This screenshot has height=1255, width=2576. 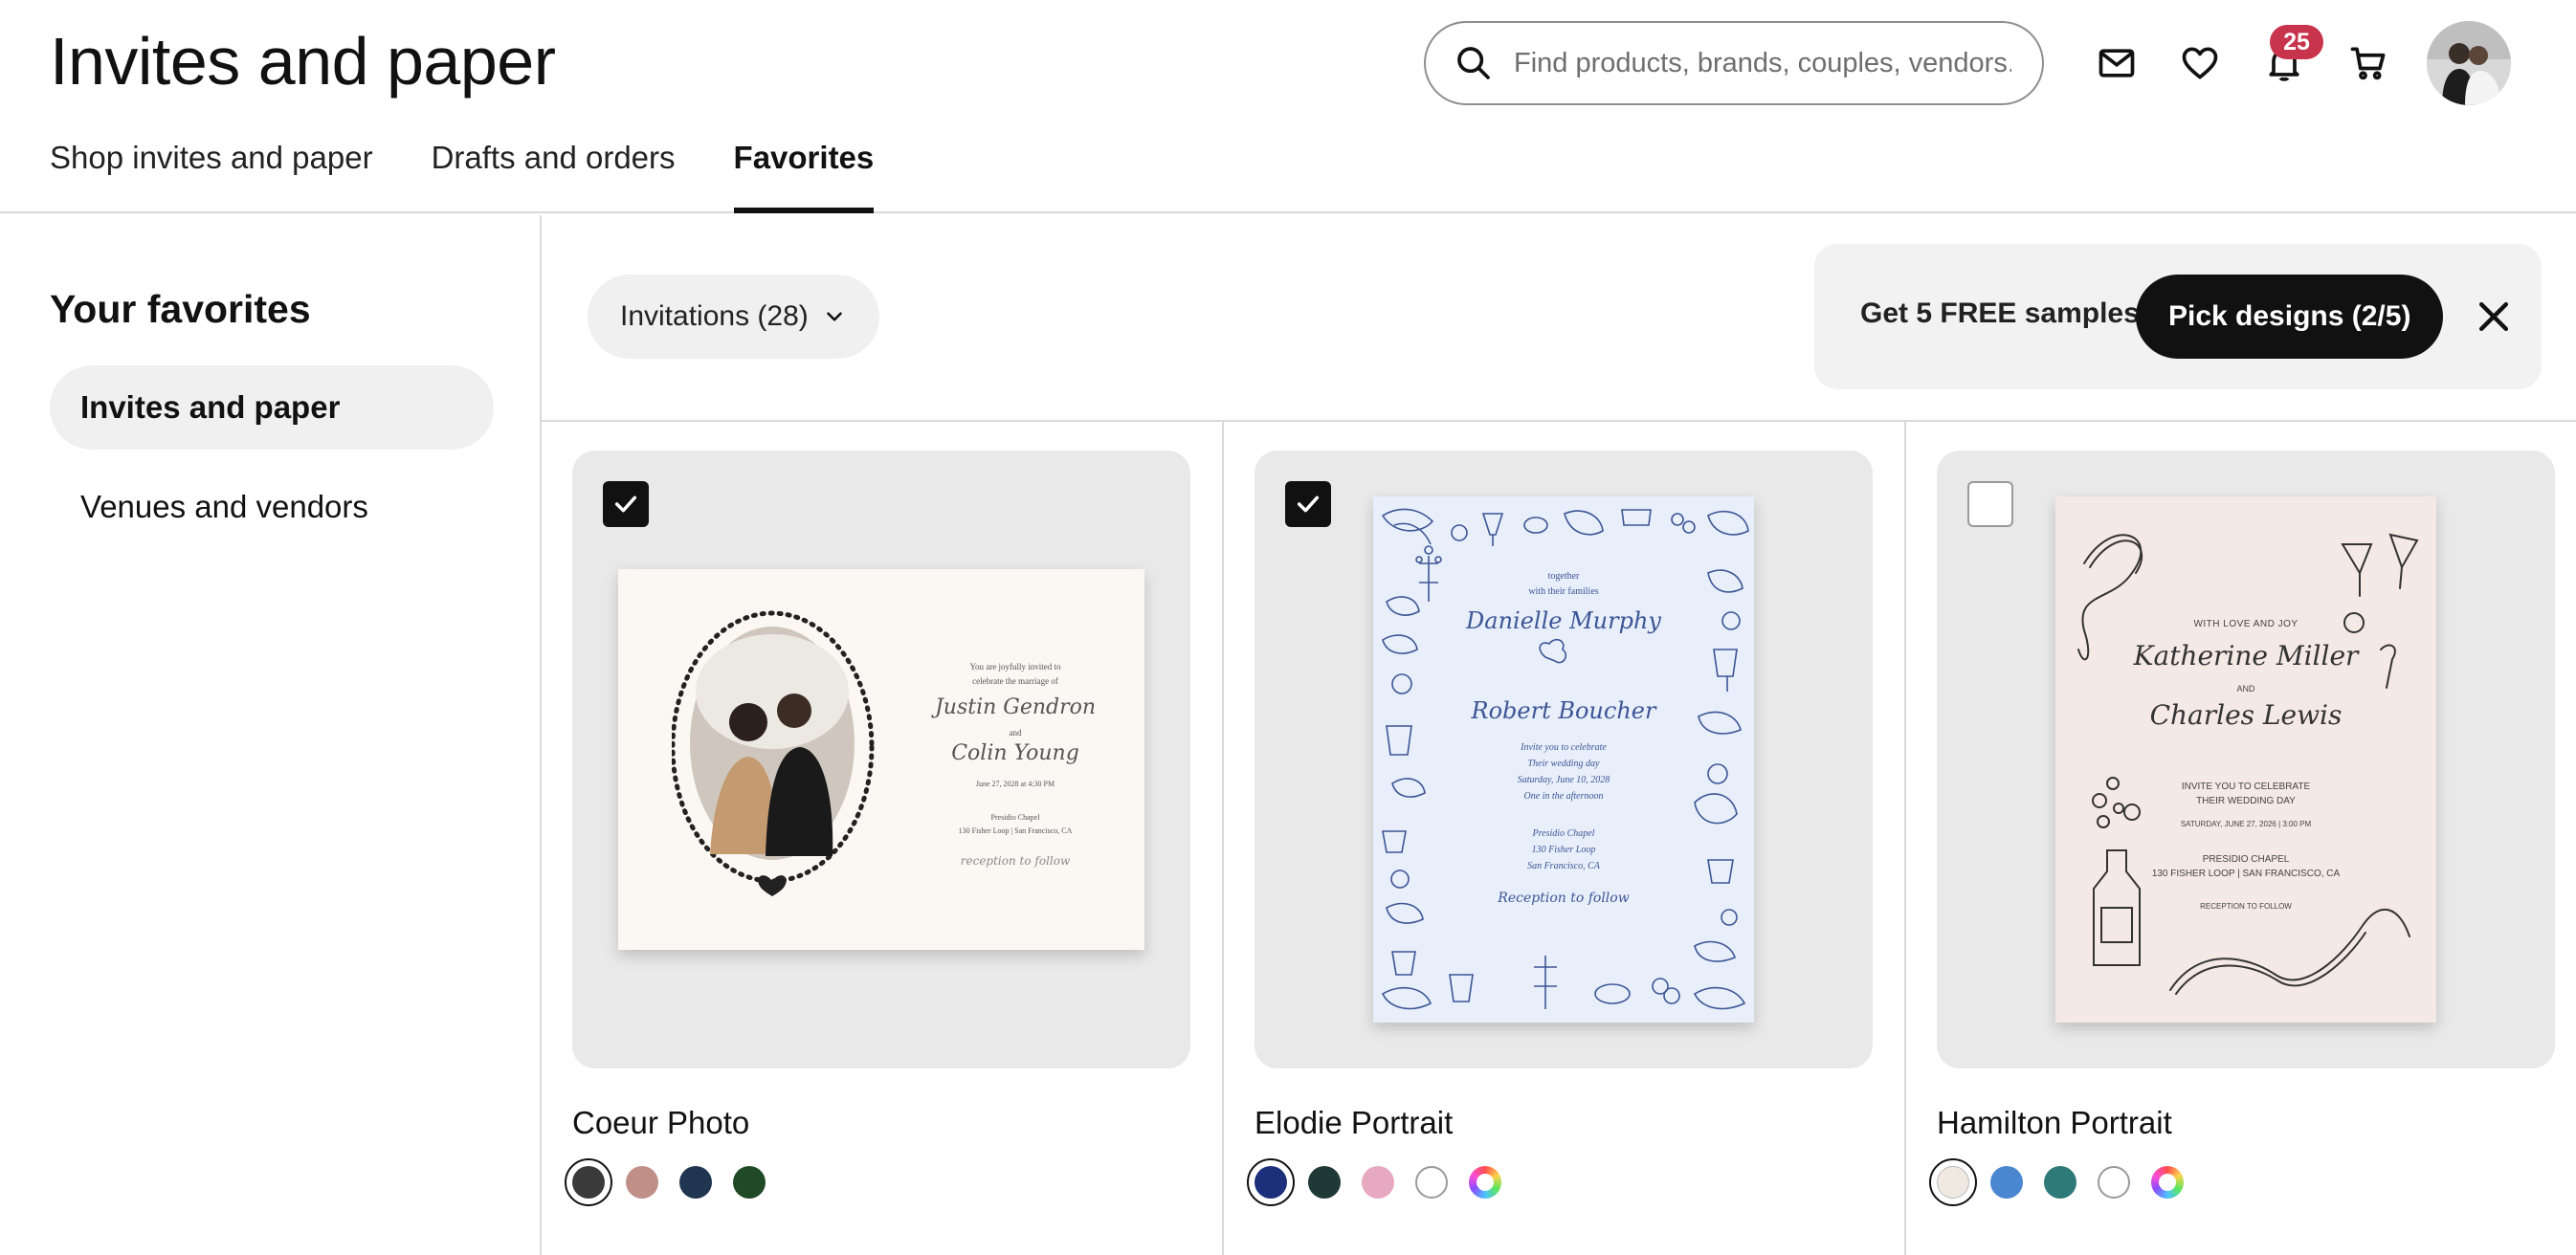 What do you see at coordinates (1563, 710) in the screenshot?
I see `invite-name: Robert Boucher` at bounding box center [1563, 710].